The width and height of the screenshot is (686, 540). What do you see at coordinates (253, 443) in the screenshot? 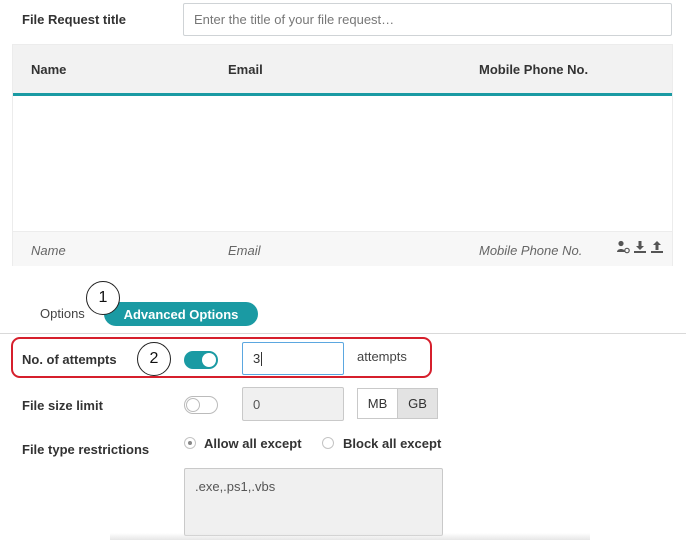
I see `allow-all-except-label: Allow all except` at bounding box center [253, 443].